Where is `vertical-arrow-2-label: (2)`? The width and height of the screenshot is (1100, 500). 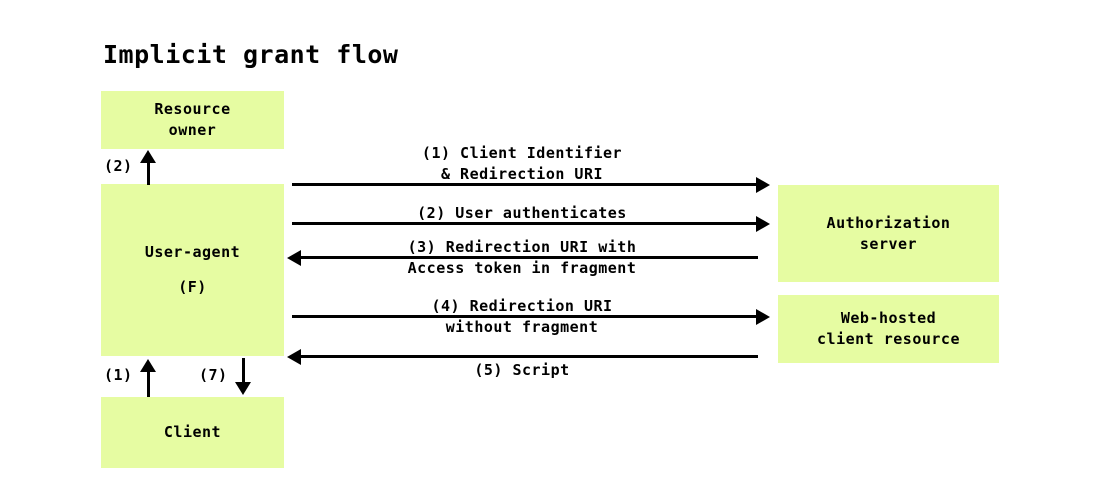 vertical-arrow-2-label: (2) is located at coordinates (118, 166).